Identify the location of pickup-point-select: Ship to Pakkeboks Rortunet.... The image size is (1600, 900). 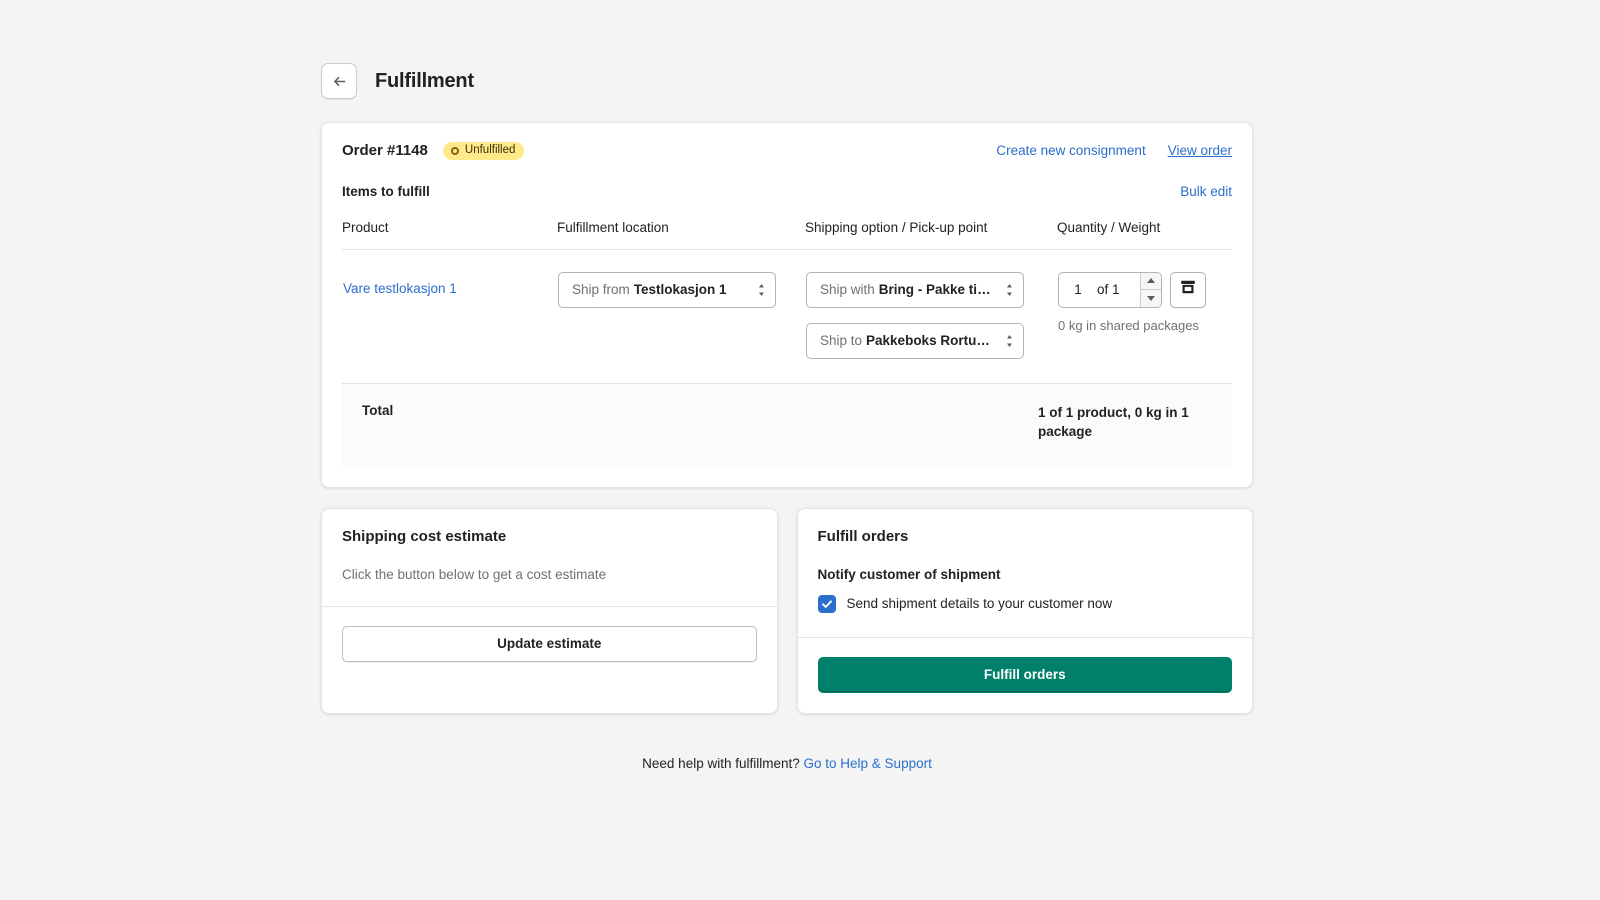
(915, 340).